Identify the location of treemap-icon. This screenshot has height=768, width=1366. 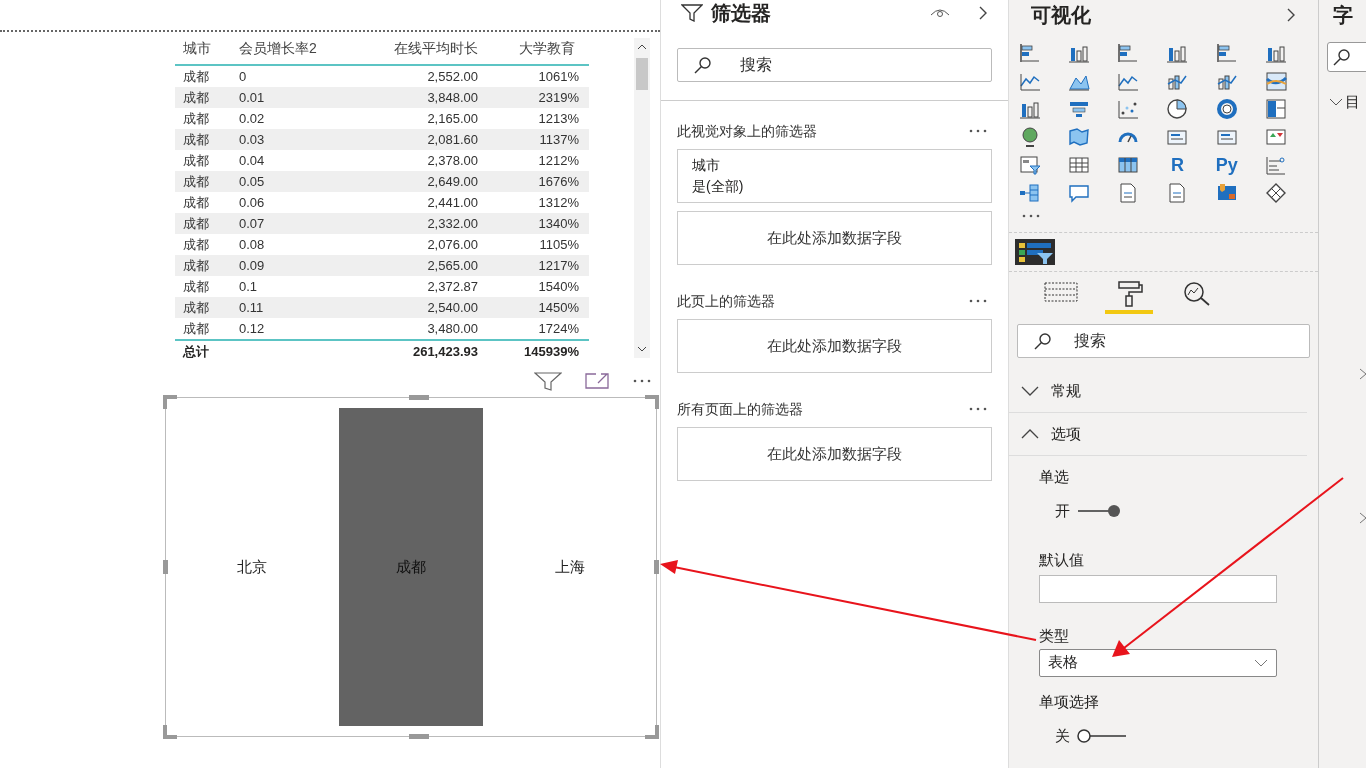
(1275, 109).